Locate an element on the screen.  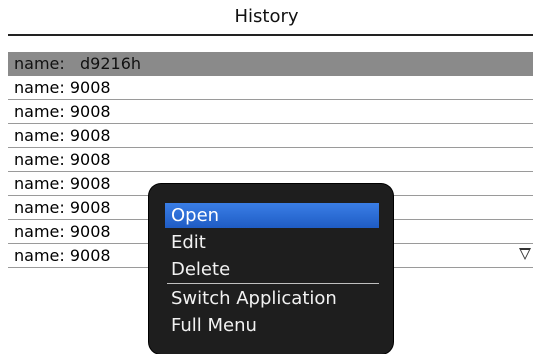
list-item-selected: name: d9216h is located at coordinates (270, 64).